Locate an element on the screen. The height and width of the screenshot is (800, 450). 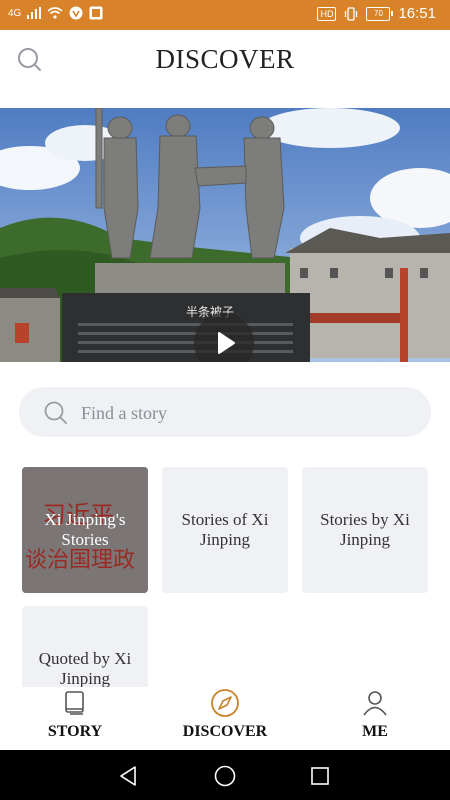
category-tile-xi-jinpings-stories: 习近平 谈治国理政 Xi Jinping's Stories is located at coordinates (85, 530).